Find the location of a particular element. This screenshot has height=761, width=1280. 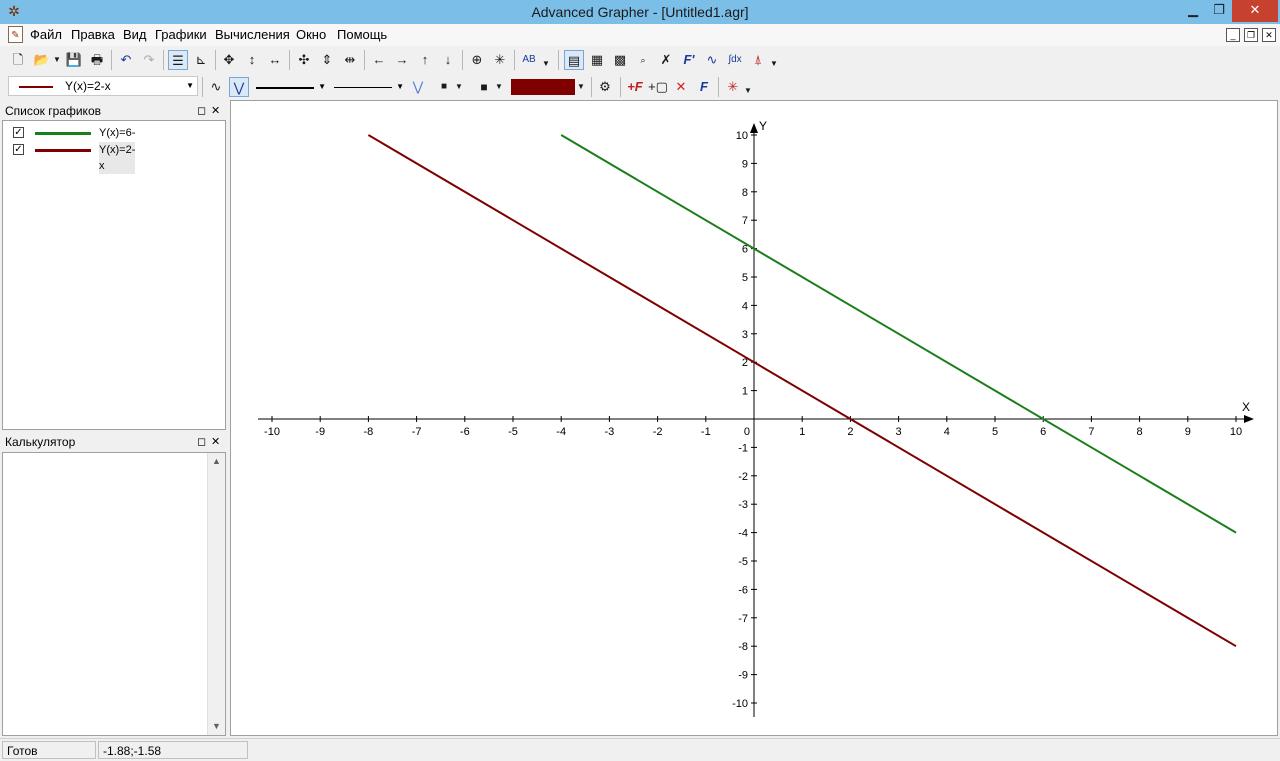

add-graph-icon: +F is located at coordinates (635, 87).